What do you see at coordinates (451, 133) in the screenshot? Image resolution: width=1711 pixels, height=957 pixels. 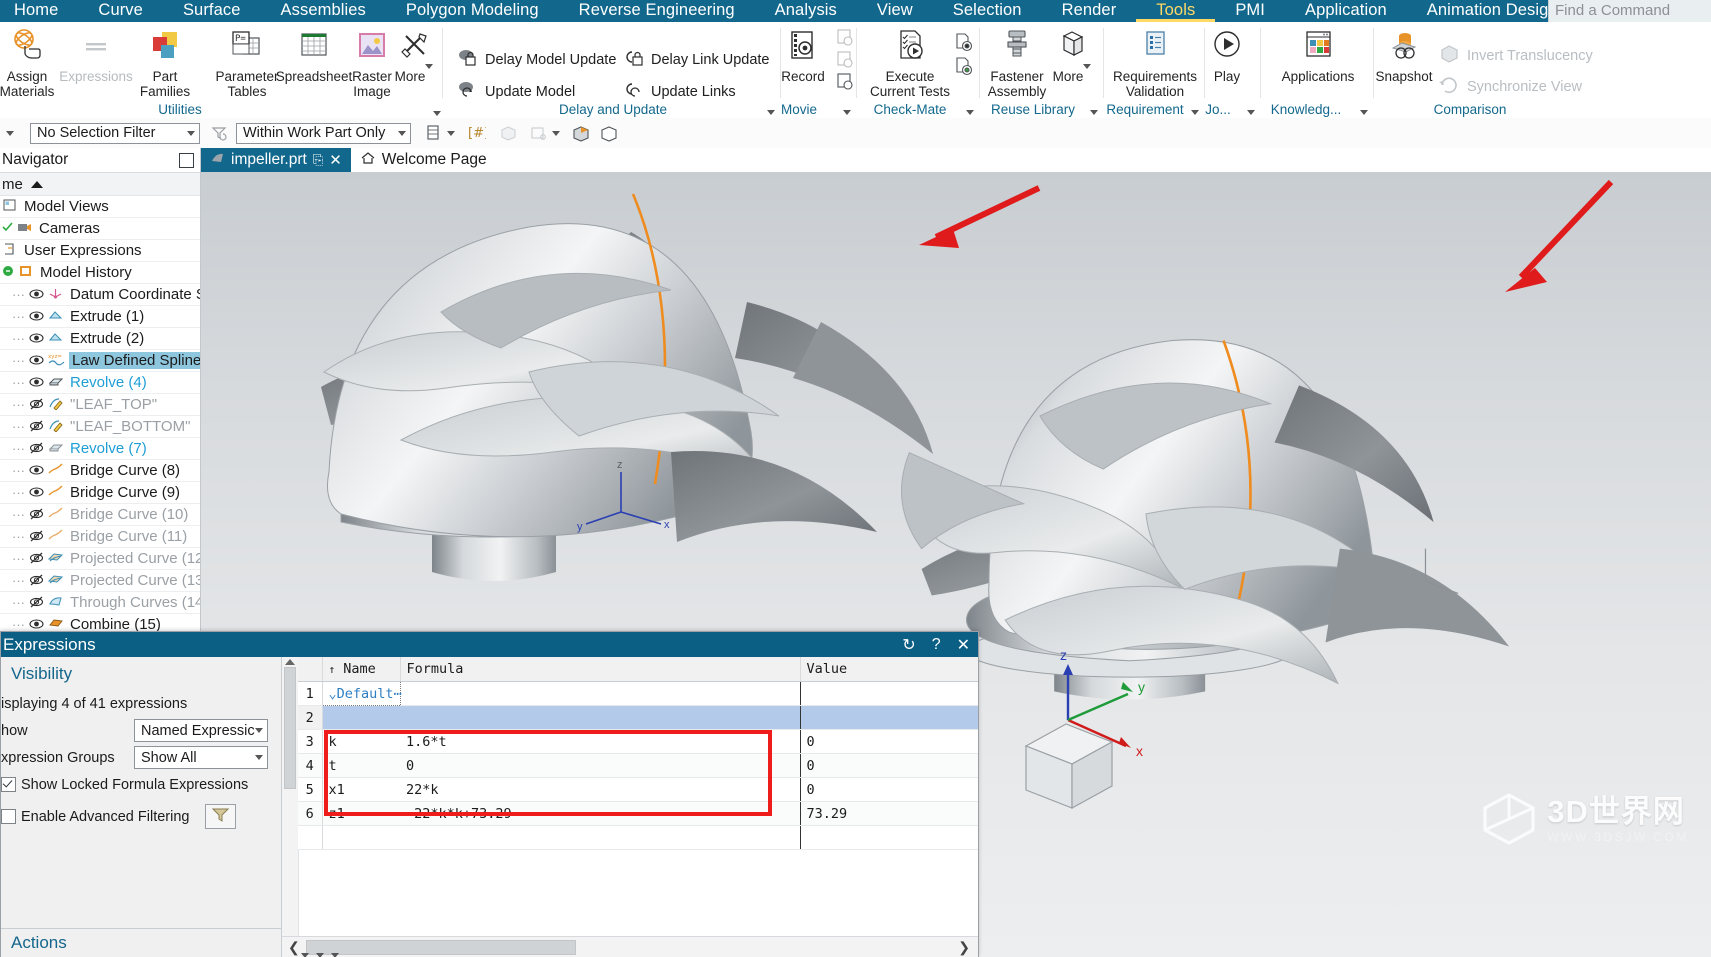 I see `snap-point-caret-icon` at bounding box center [451, 133].